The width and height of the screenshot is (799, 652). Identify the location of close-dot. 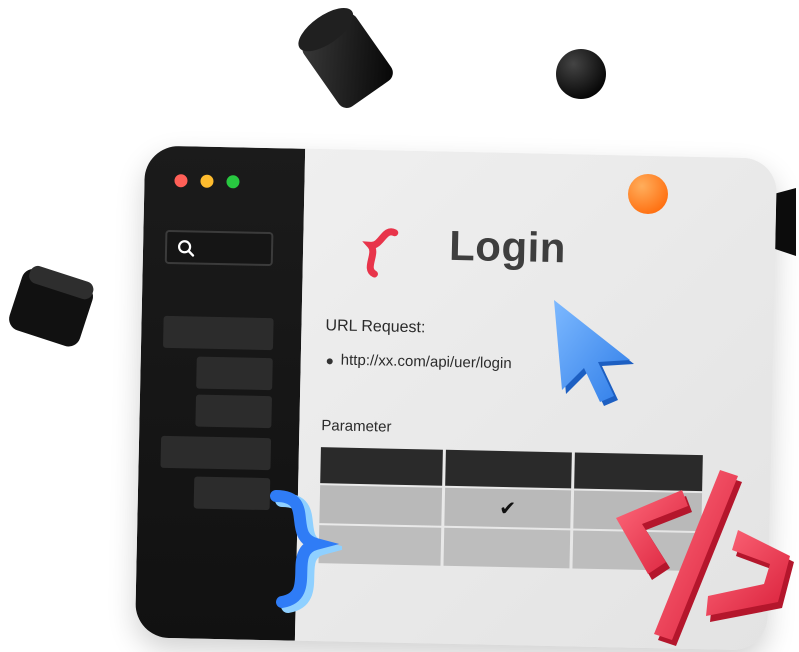
(181, 181).